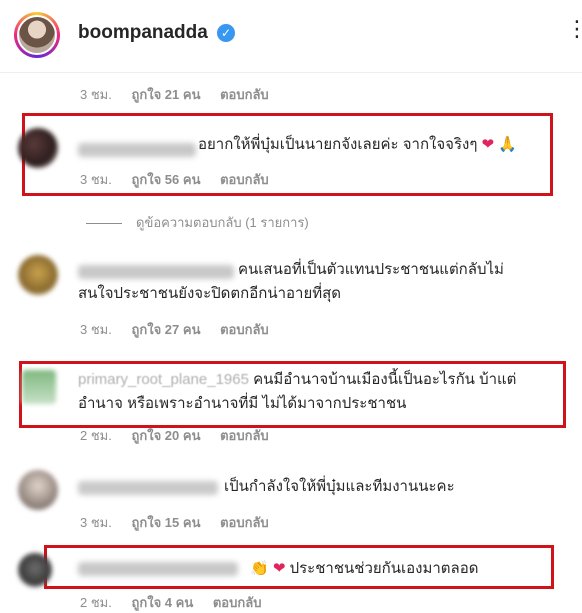 The width and height of the screenshot is (582, 613). Describe the element at coordinates (339, 486) in the screenshot. I see `comment-text: เป็นกำลังใจให้พี่บุ๋มและทีมงานนะคะ` at that location.